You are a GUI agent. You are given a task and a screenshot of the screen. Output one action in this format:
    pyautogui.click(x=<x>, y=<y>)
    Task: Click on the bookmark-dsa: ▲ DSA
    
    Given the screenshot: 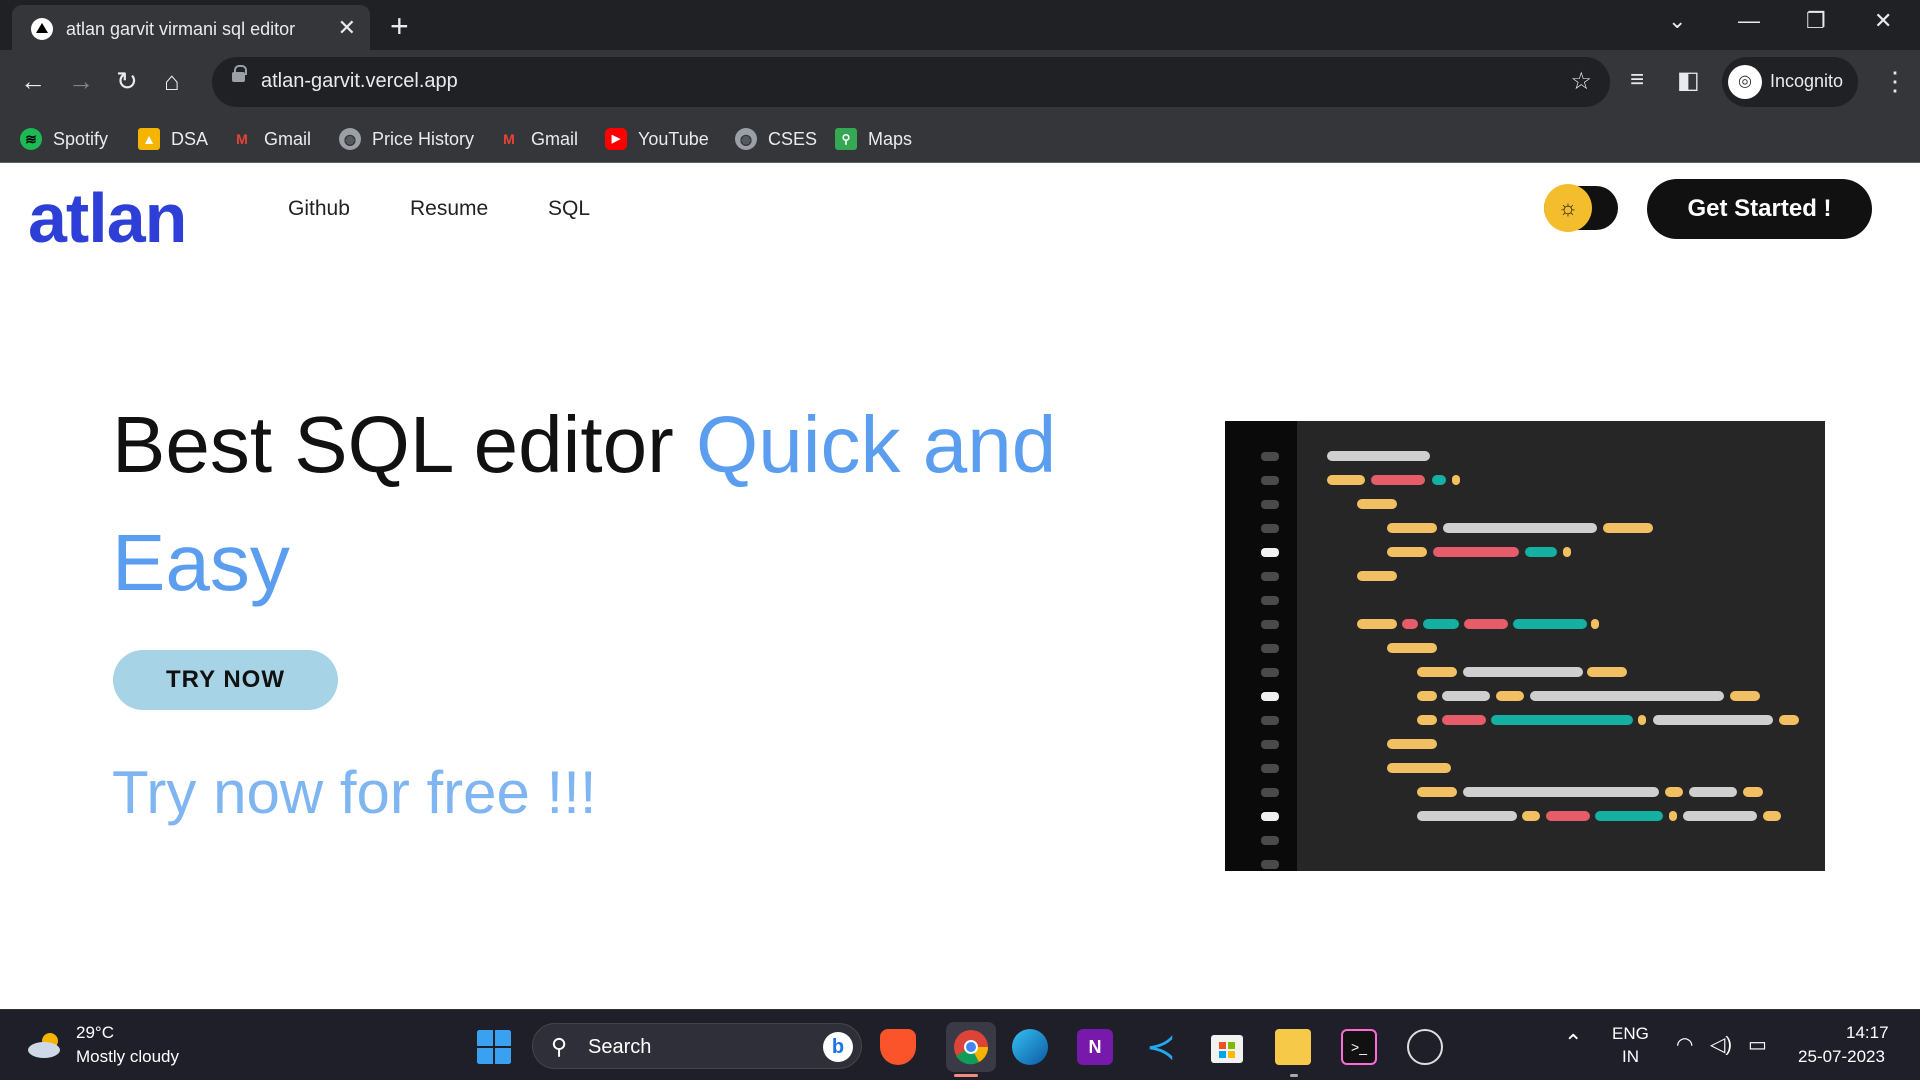 What is the action you would take?
    pyautogui.click(x=173, y=139)
    